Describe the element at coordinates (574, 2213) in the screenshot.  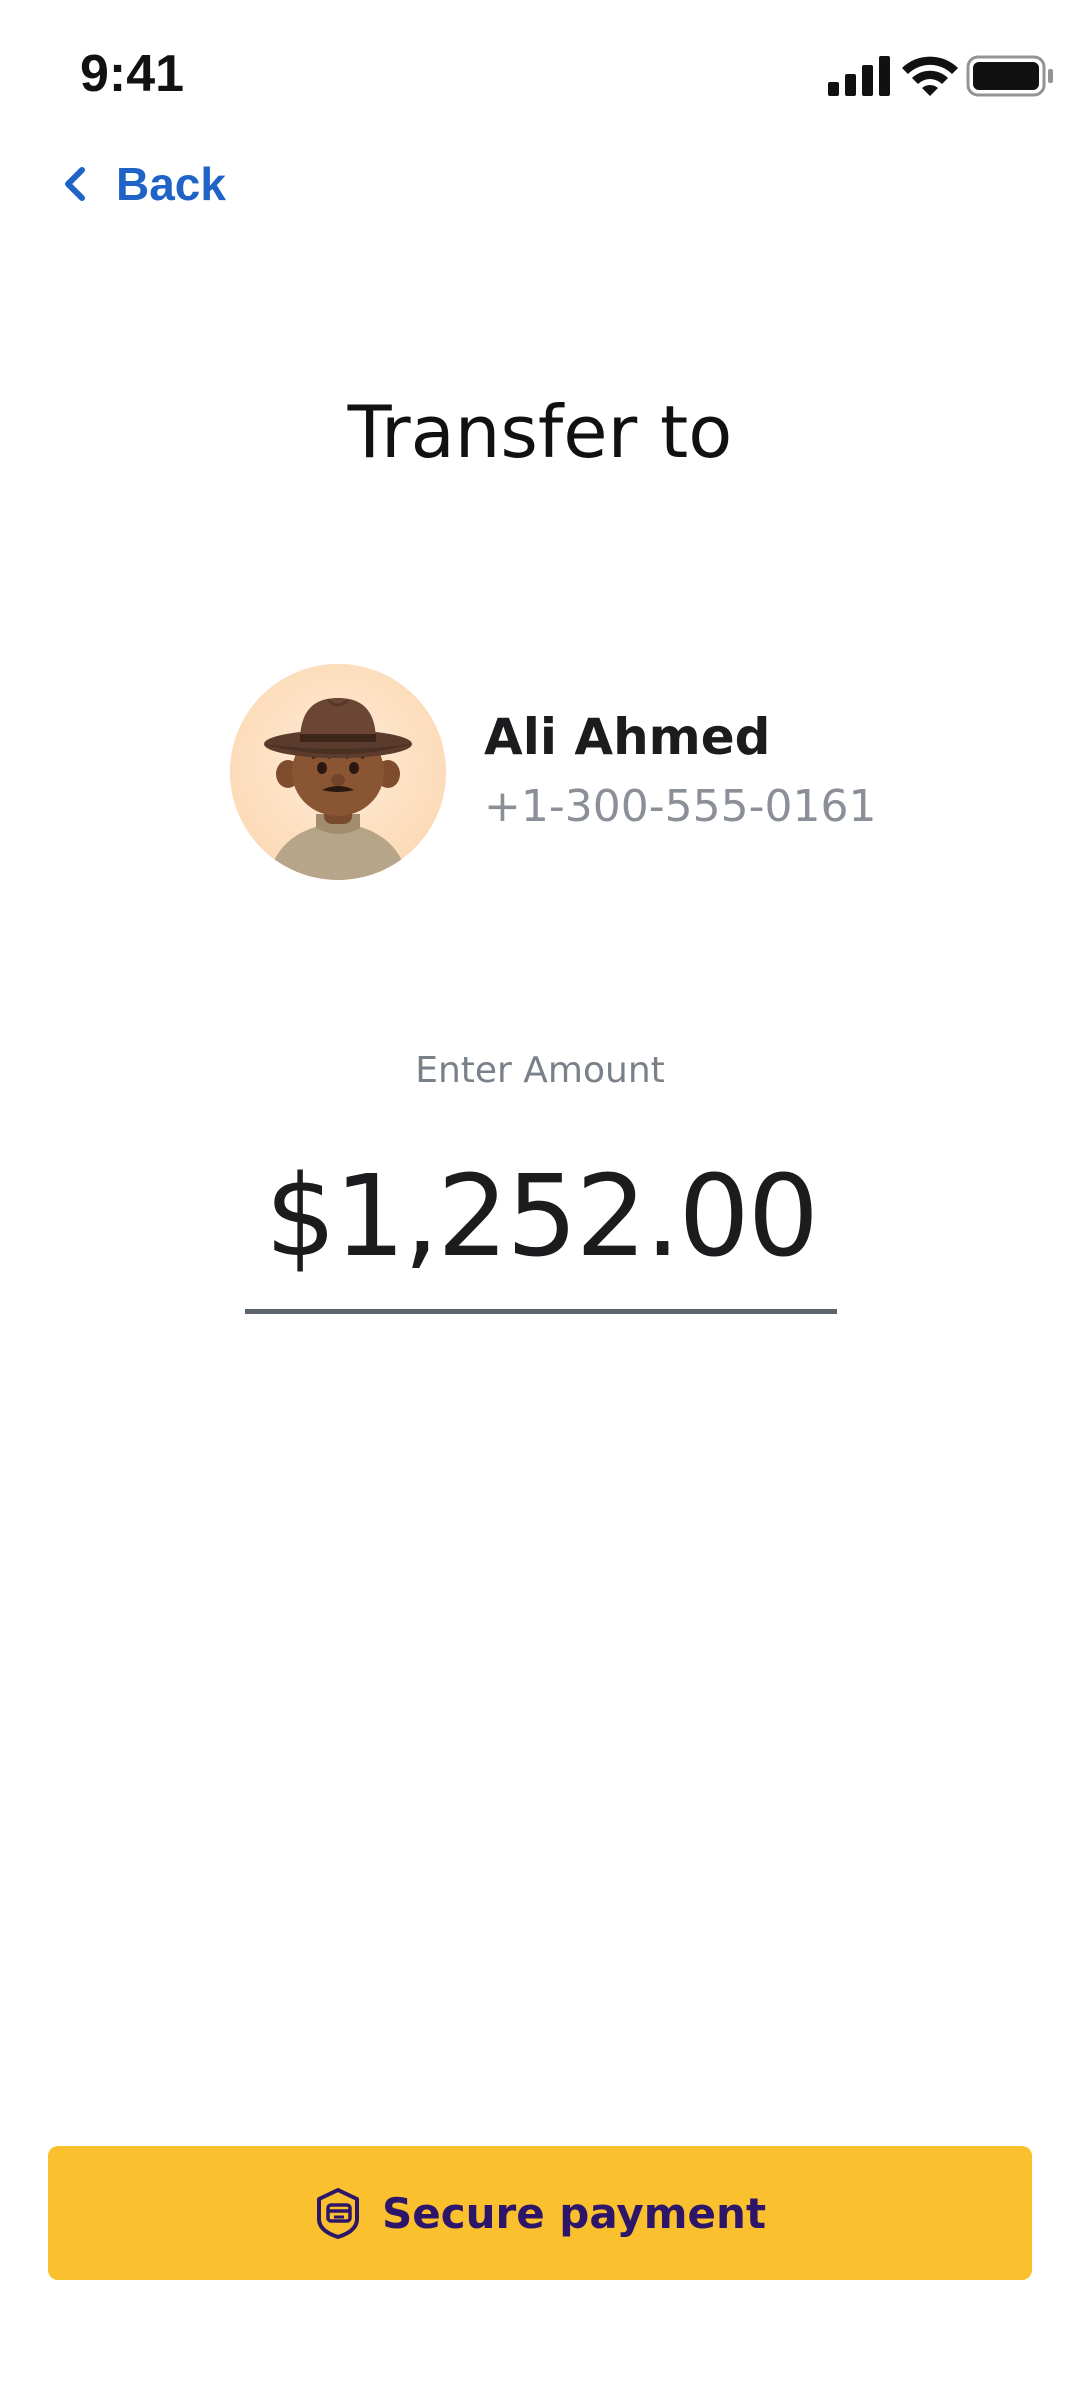
I see `secure-payment-label: Secure payment` at that location.